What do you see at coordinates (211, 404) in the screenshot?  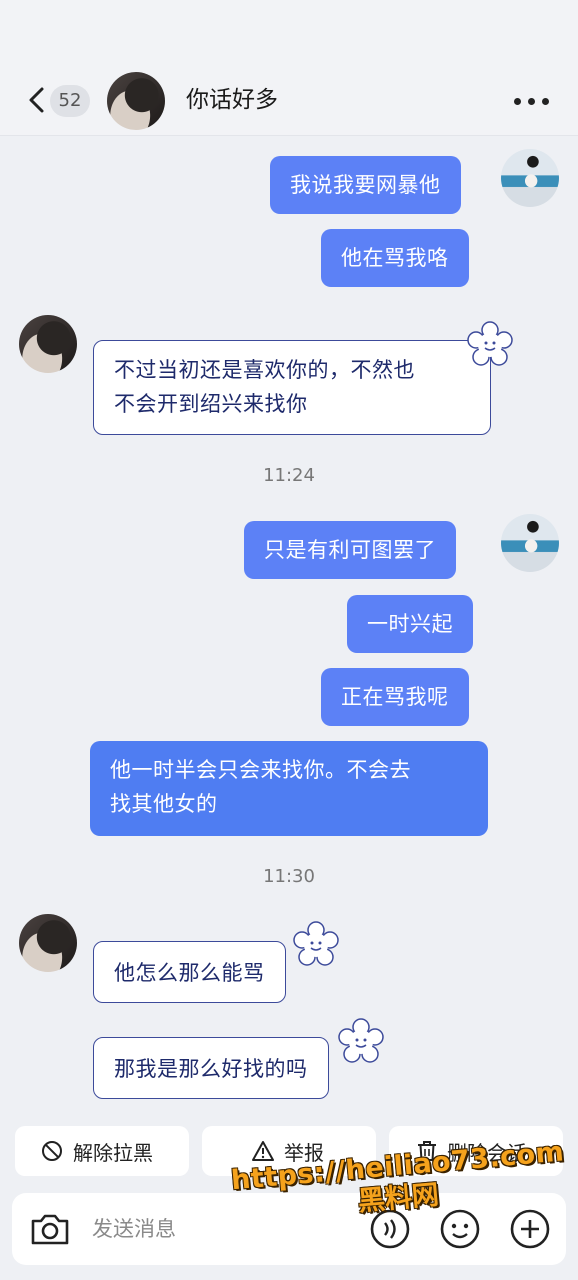 I see `message-text-line: 不会开到绍兴来找你` at bounding box center [211, 404].